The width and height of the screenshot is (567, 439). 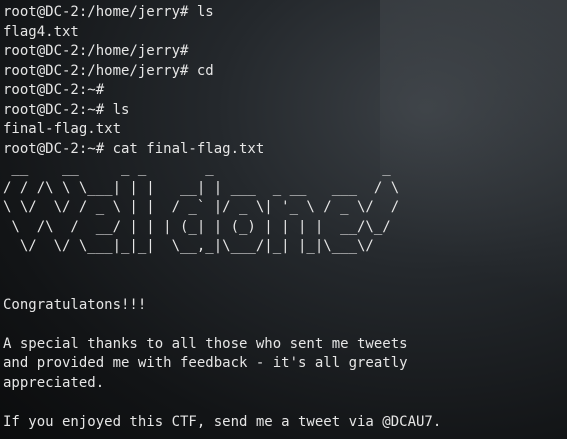 What do you see at coordinates (54, 90) in the screenshot?
I see `terminal-line: root@DC-2:~#` at bounding box center [54, 90].